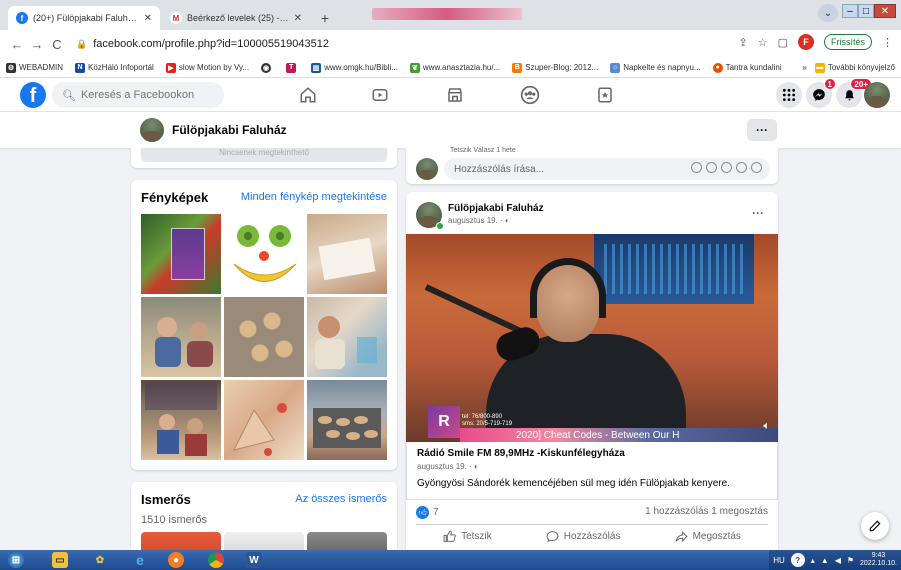  What do you see at coordinates (37, 44) in the screenshot?
I see `forward-icon: →` at bounding box center [37, 44].